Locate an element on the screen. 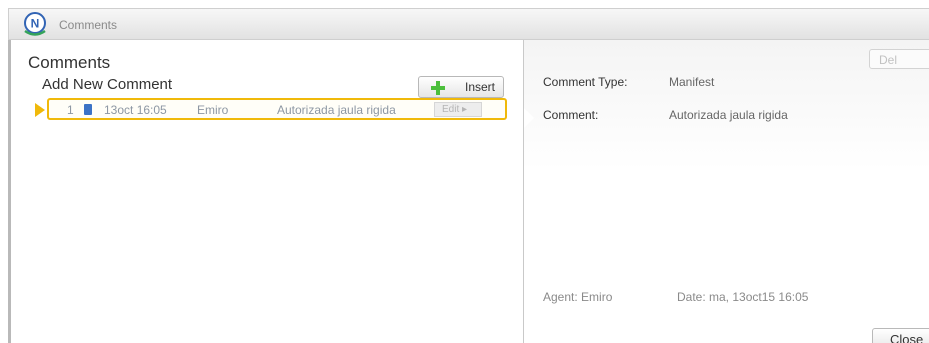 This screenshot has height=343, width=929. left-window-edge is located at coordinates (4, 171).